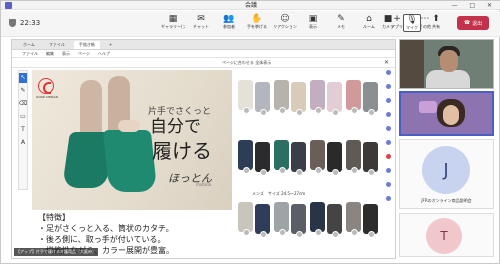 The height and width of the screenshot is (264, 500). Describe the element at coordinates (369, 22) in the screenshot. I see `rooms-button: ⌂ ルーム` at that location.